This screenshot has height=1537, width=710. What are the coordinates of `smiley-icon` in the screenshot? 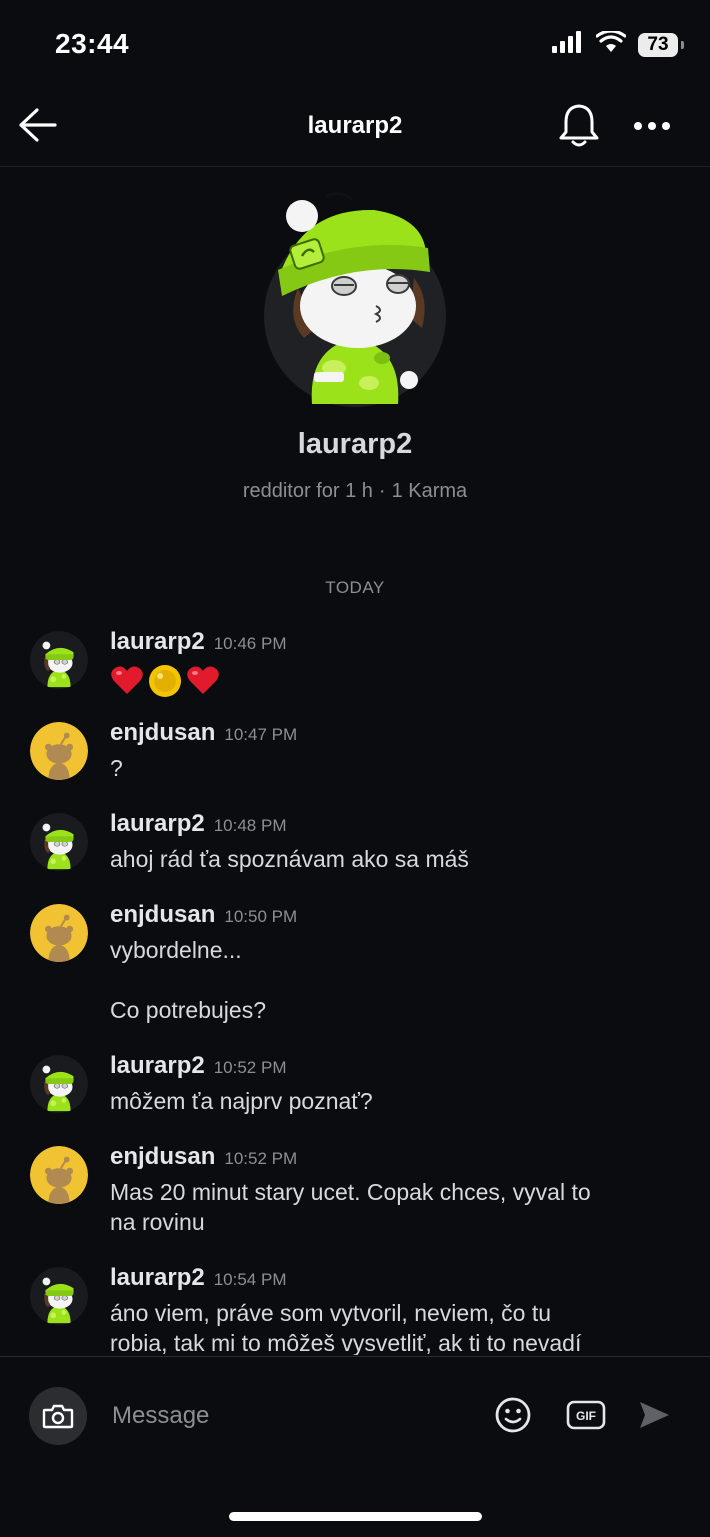 It's located at (513, 1415).